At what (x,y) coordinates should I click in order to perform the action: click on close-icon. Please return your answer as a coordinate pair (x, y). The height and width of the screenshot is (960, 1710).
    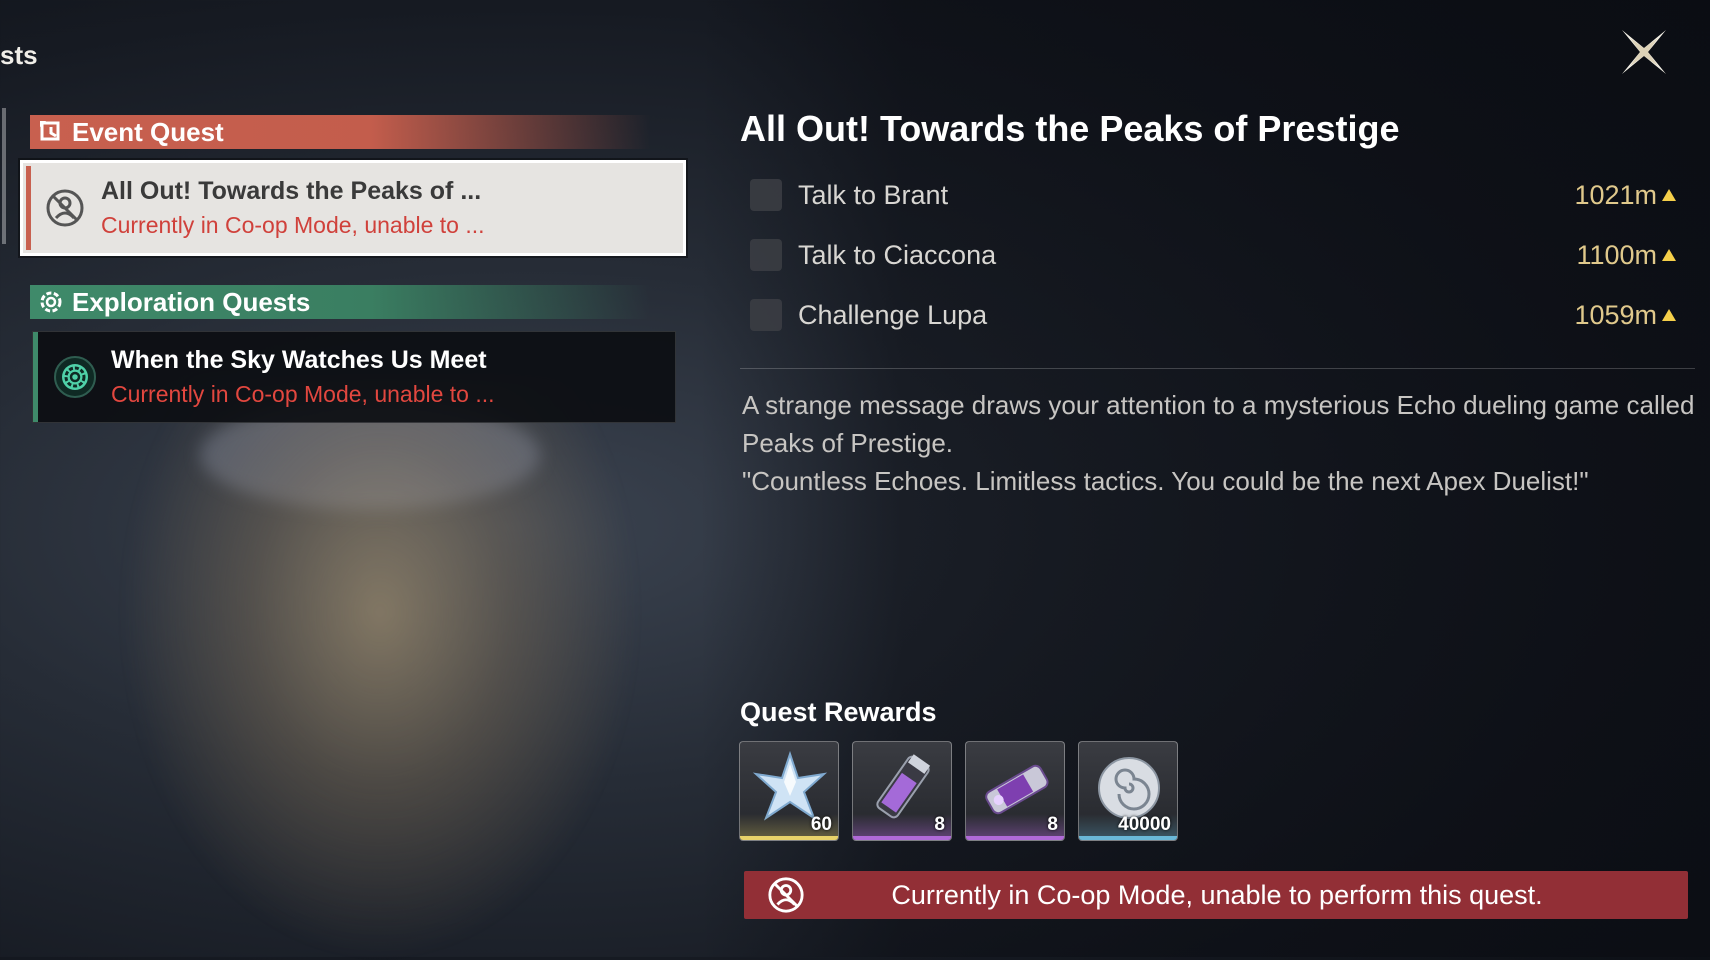
    Looking at the image, I should click on (1644, 52).